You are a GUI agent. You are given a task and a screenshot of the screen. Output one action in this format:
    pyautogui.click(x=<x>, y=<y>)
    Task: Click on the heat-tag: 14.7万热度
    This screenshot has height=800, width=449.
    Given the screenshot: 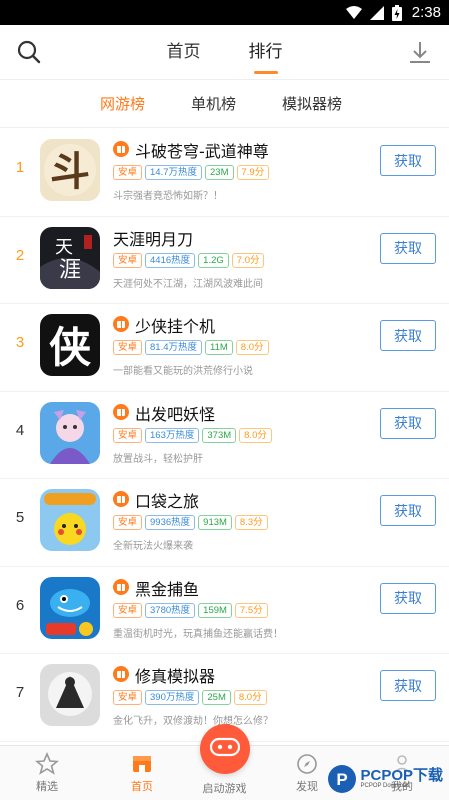 What is the action you would take?
    pyautogui.click(x=174, y=172)
    